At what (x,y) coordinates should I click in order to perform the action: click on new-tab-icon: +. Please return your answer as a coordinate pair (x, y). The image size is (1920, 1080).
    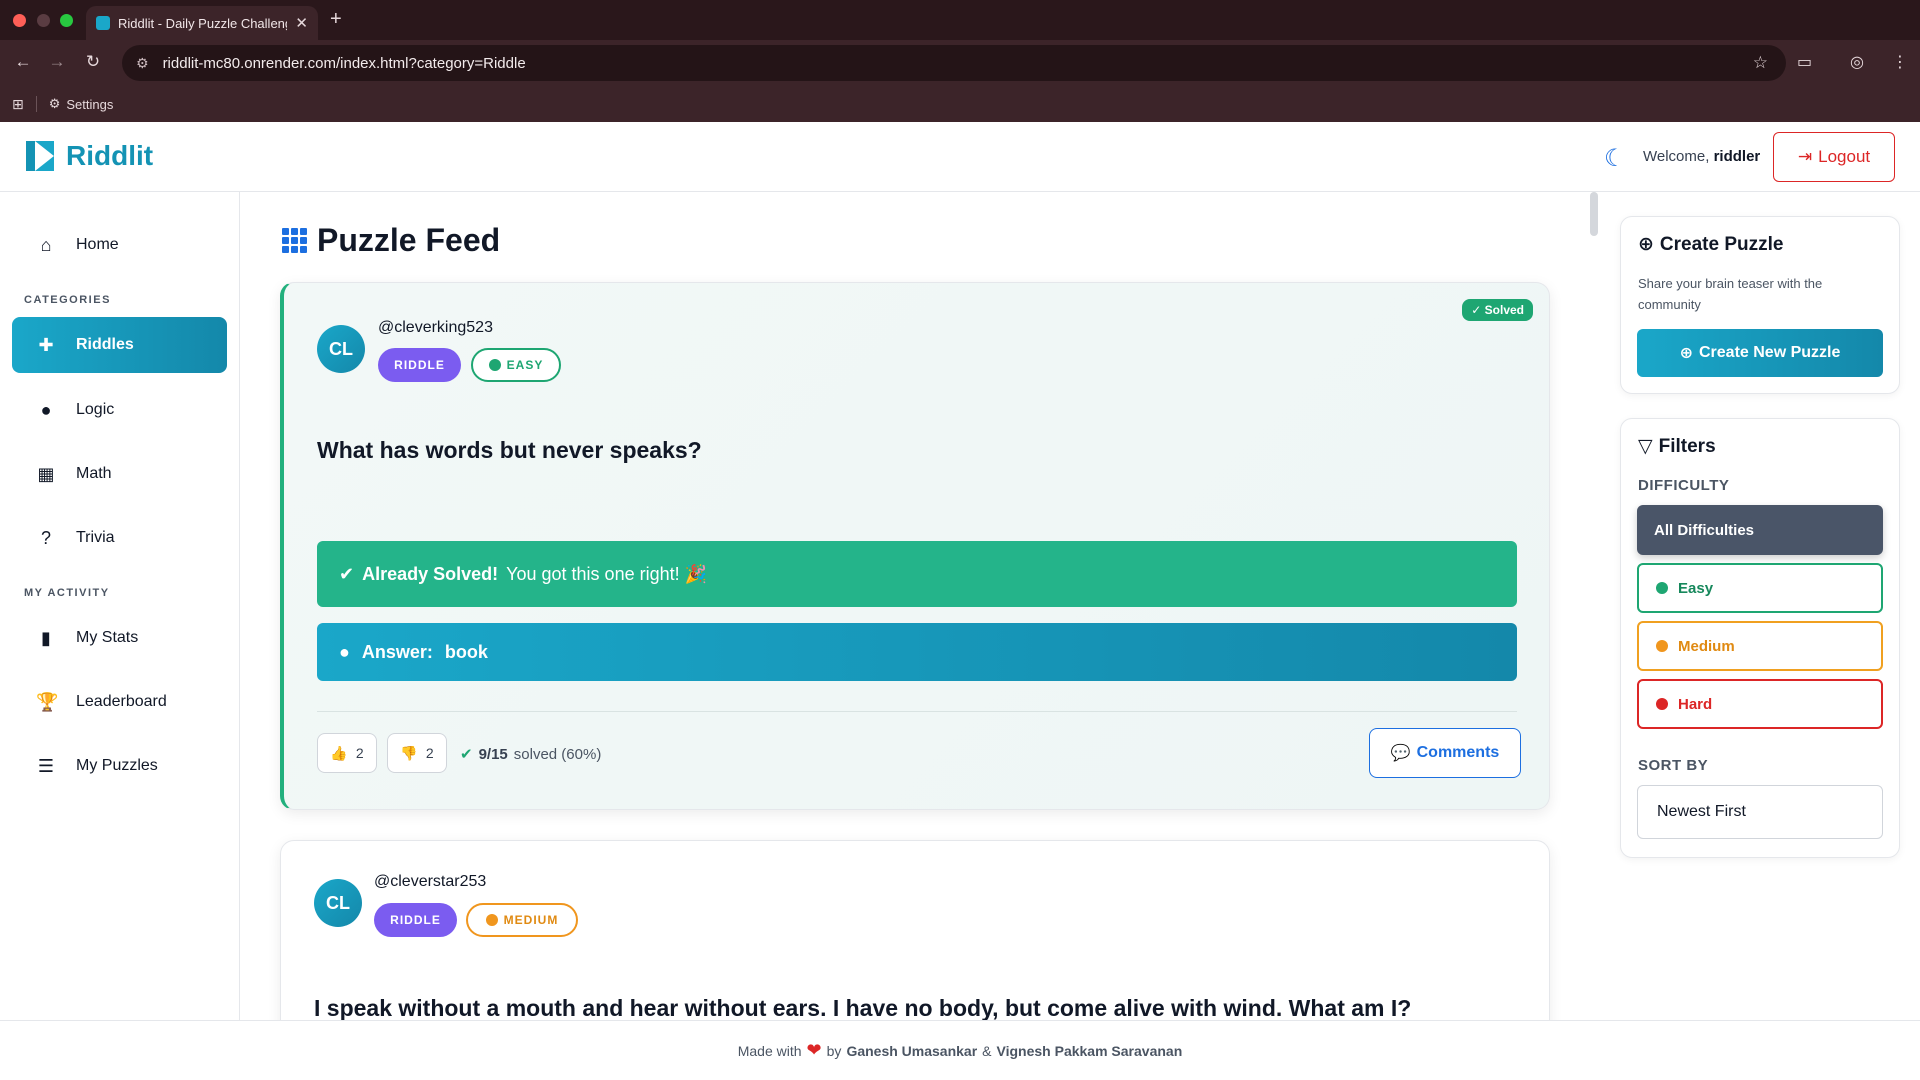
    Looking at the image, I should click on (336, 19).